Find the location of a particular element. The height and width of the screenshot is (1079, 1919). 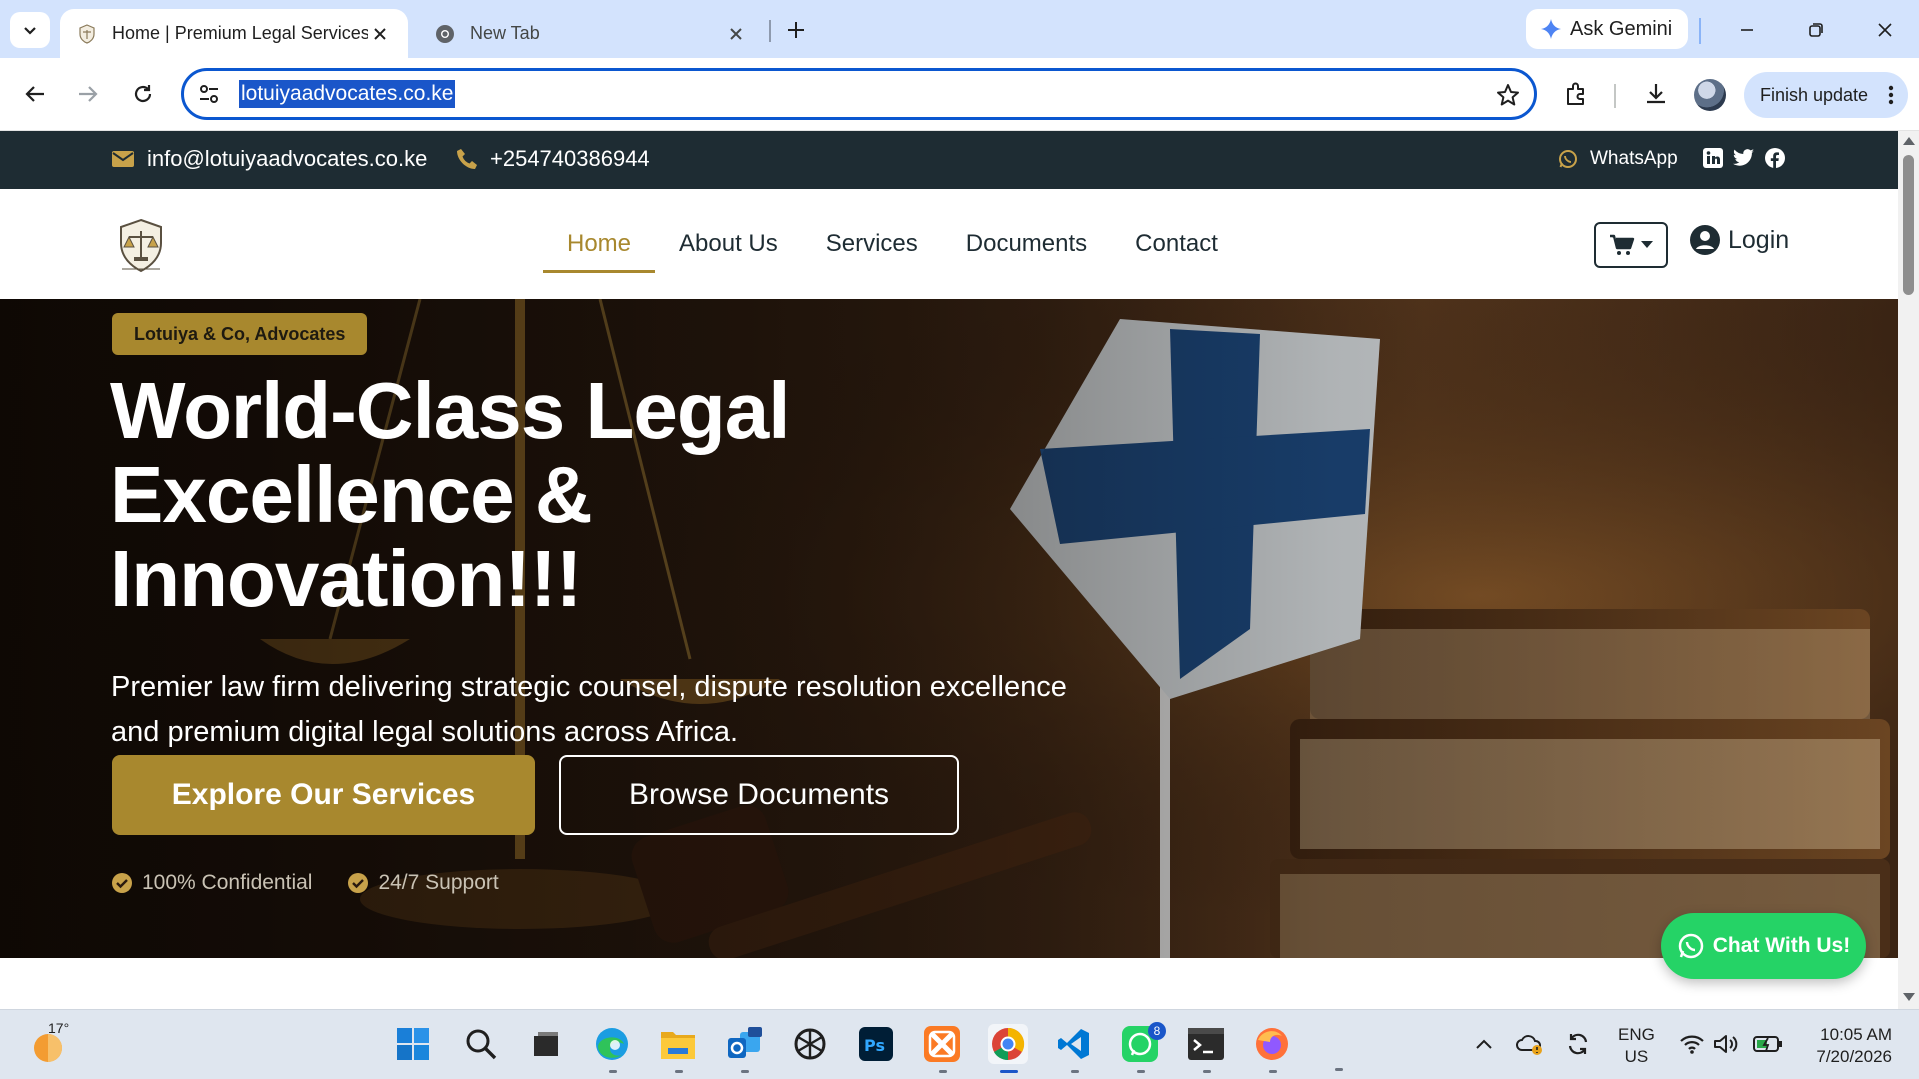

xampp-icon is located at coordinates (942, 1044).